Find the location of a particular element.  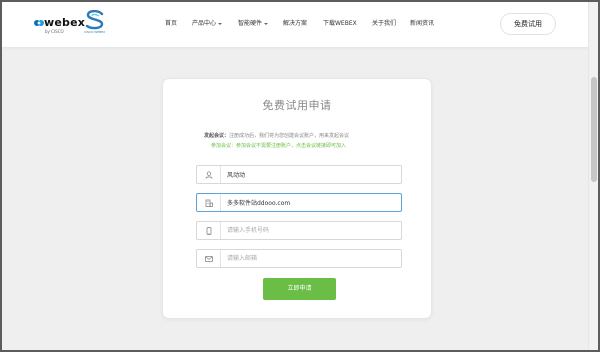

nav-item-solutions: 解决方案 is located at coordinates (295, 24).